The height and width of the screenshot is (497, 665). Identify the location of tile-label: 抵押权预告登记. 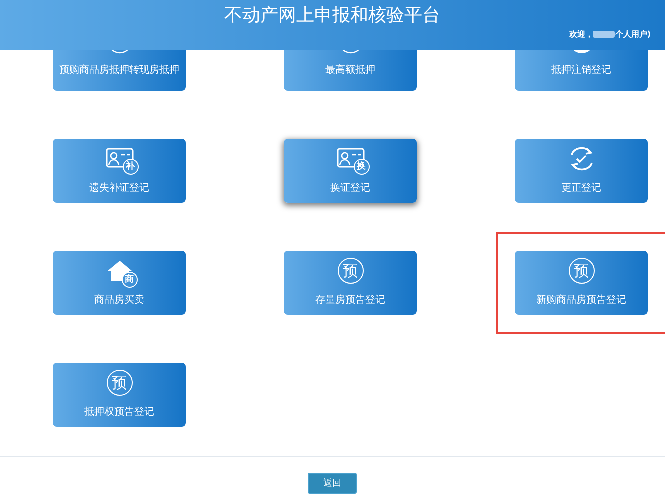
(119, 412).